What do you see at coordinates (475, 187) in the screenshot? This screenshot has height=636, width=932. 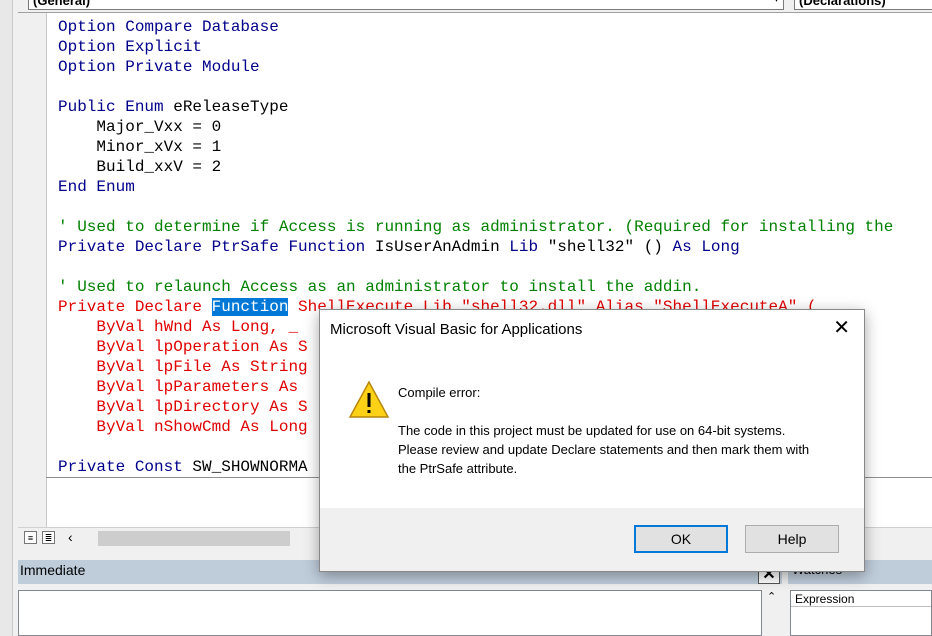 I see `code-line: End Enum` at bounding box center [475, 187].